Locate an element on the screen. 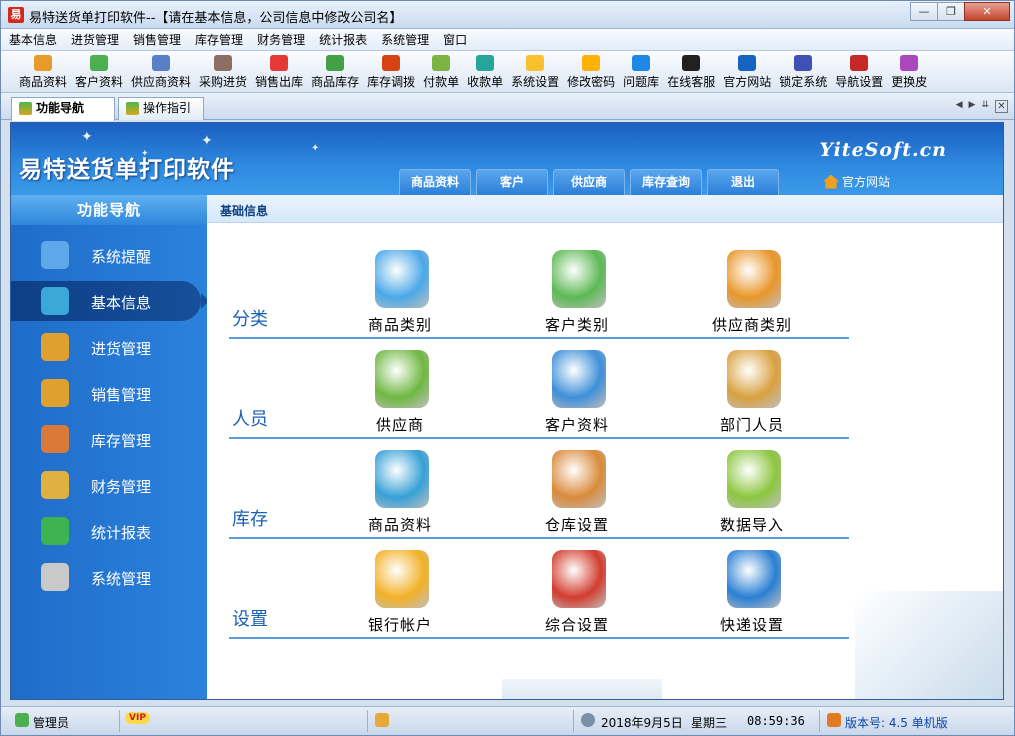 The image size is (1015, 736). menu-bar: 基本信息 进货管理 销售管理 库存管理 财务管理 统计报表 系统管理 窗口 is located at coordinates (507, 40).